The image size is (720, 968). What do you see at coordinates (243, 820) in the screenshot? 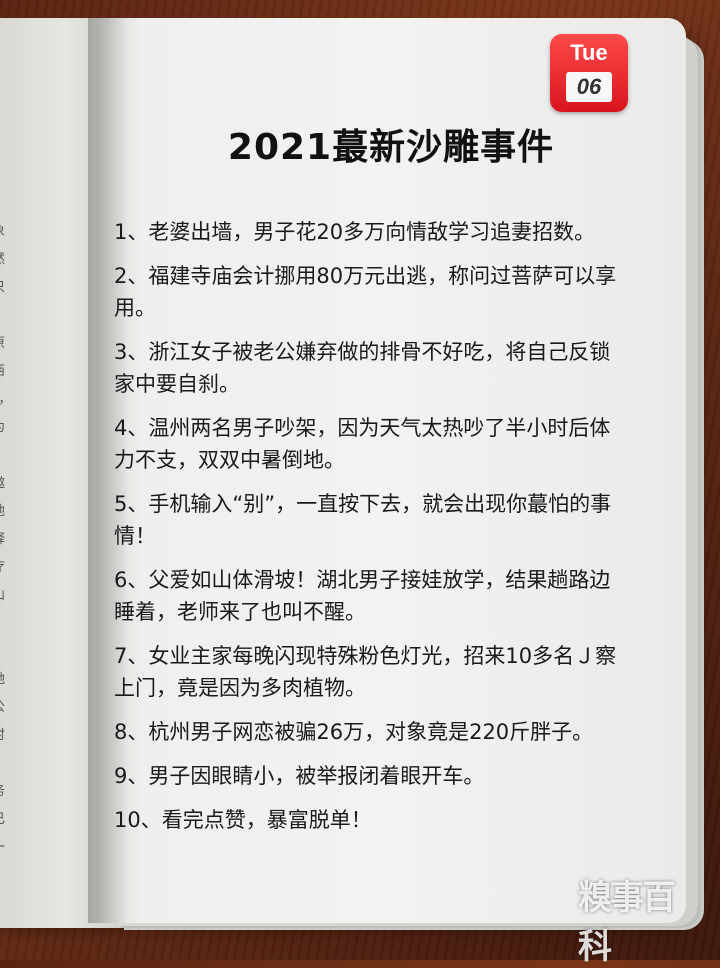
I see `list-item: 10、看完点赞，暴富脱单！` at bounding box center [243, 820].